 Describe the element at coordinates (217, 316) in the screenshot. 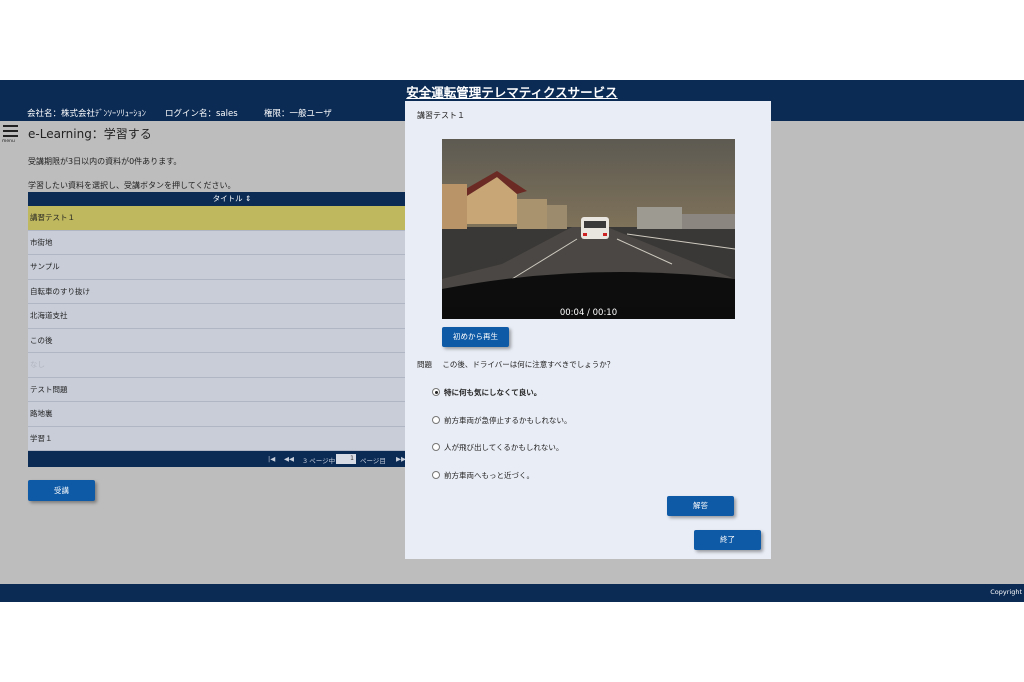

I see `table-row: 北海道支社` at that location.